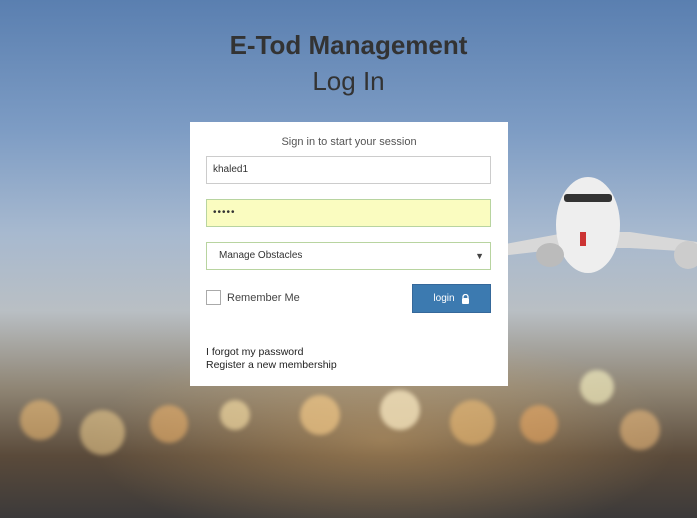 This screenshot has height=518, width=697. I want to click on login-button: login, so click(451, 298).